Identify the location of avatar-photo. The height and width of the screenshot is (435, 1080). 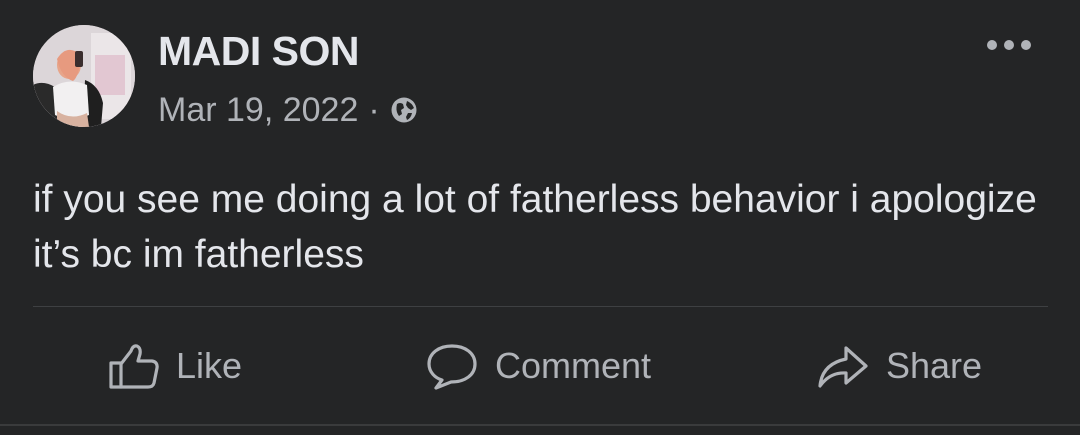
(84, 76).